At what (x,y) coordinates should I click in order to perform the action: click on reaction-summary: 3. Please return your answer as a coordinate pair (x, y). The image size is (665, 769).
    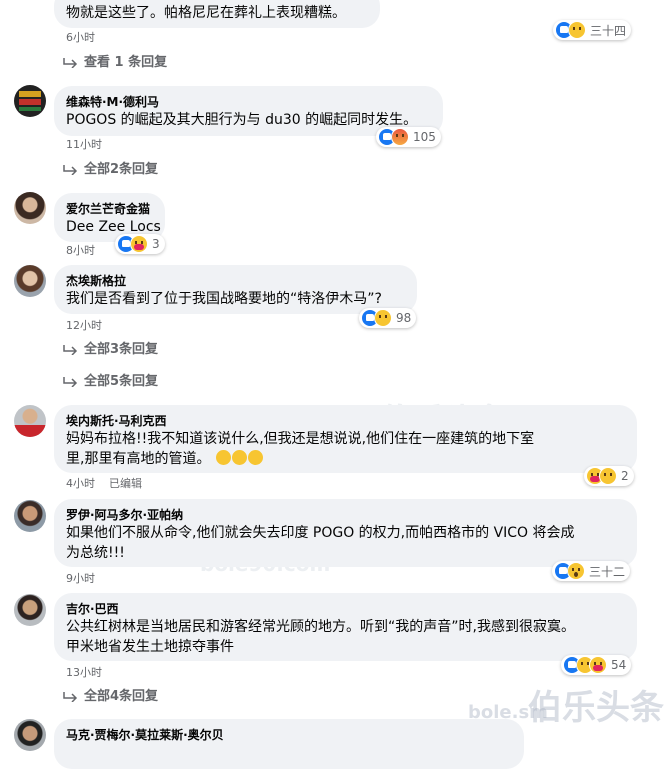
    Looking at the image, I should click on (140, 244).